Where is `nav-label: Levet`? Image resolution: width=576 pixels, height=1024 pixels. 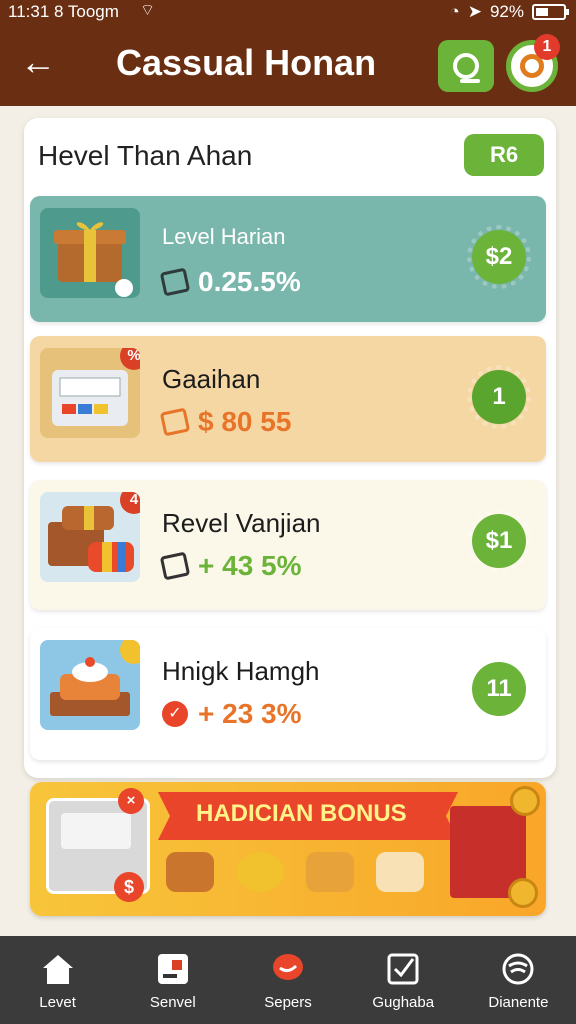
nav-label: Levet is located at coordinates (57, 1002).